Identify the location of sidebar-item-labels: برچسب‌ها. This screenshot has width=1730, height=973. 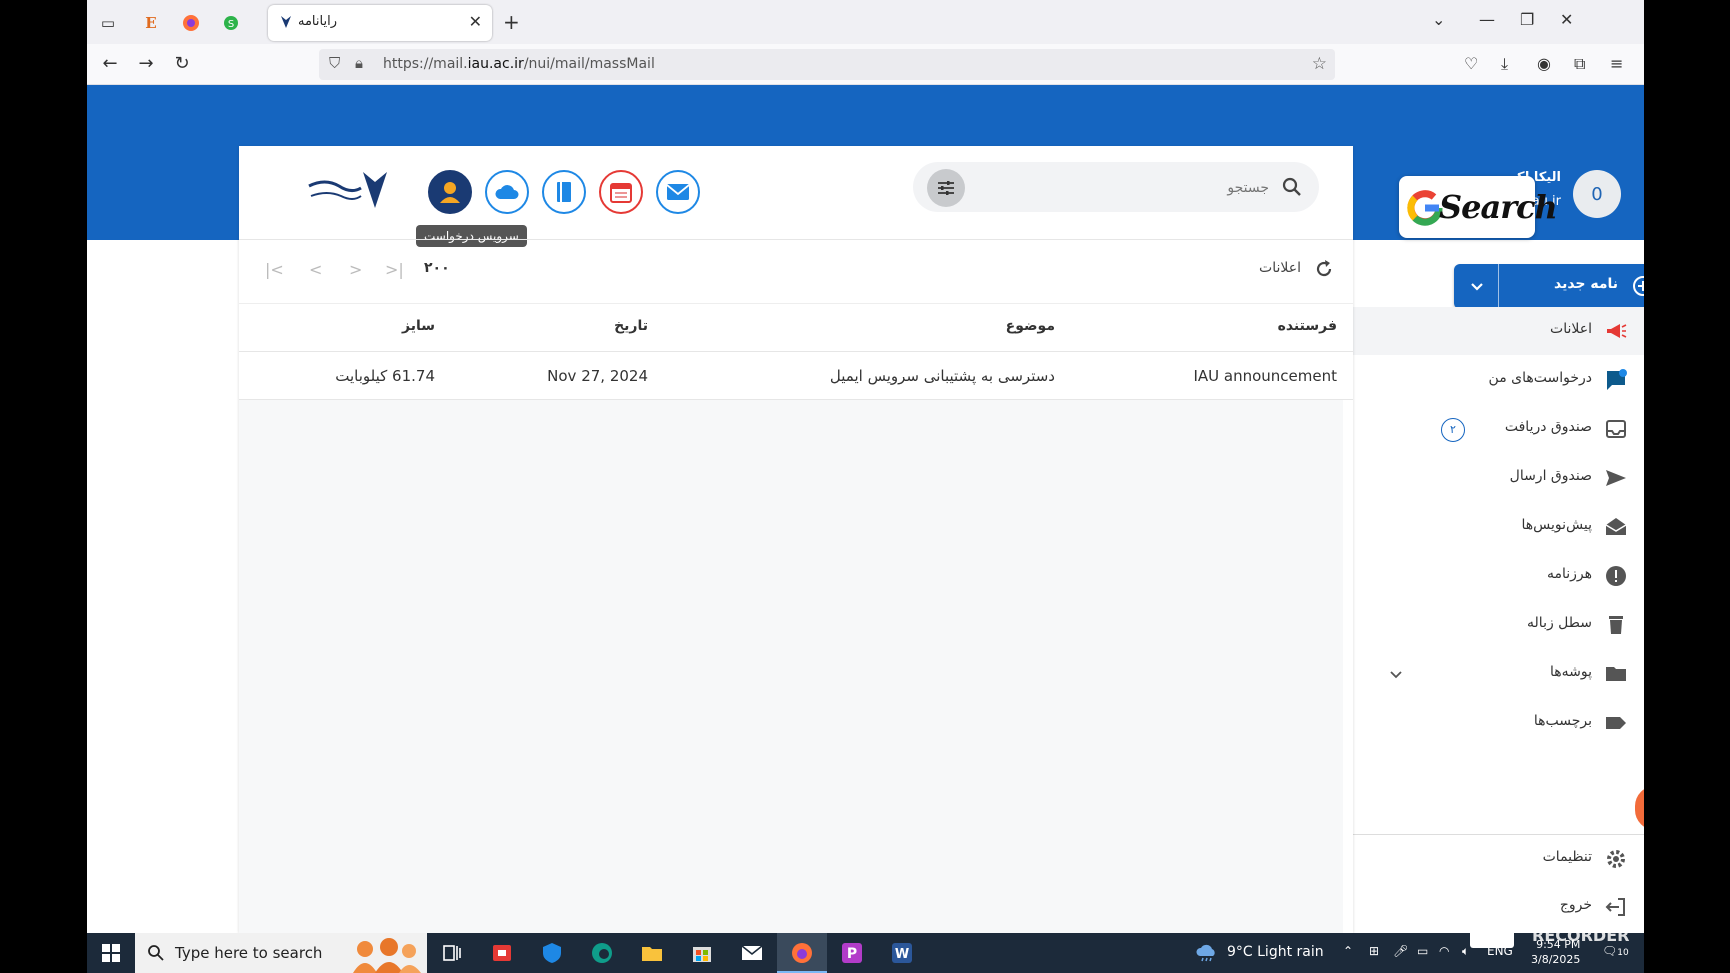
(1498, 723).